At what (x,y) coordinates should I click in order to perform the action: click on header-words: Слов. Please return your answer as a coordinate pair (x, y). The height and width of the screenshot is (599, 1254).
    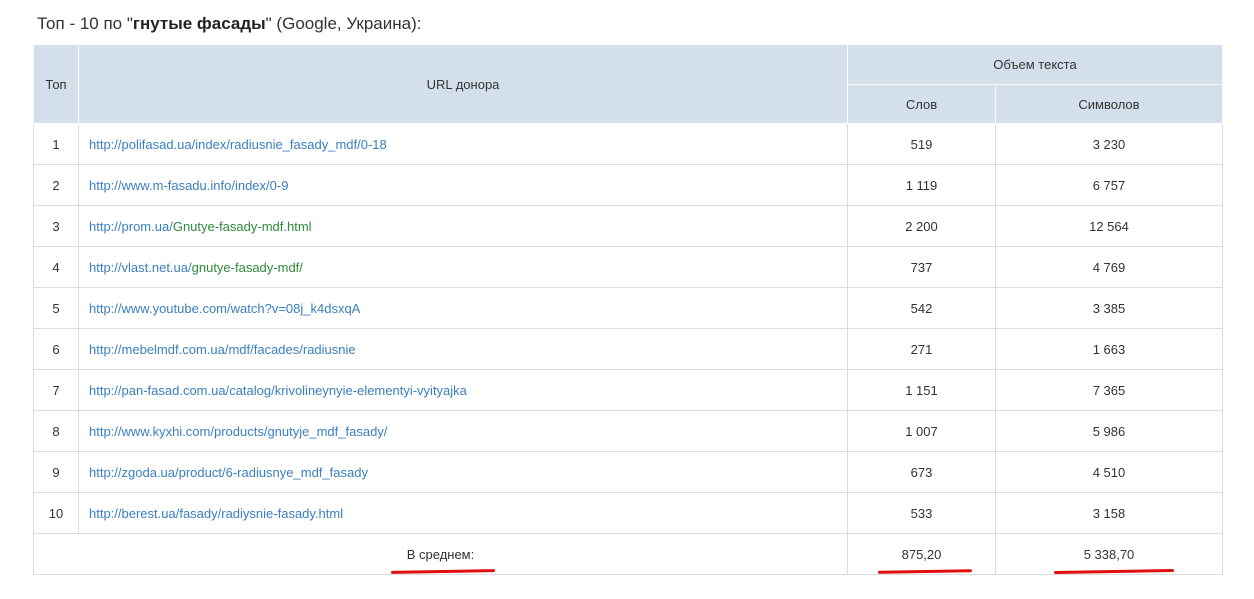
    Looking at the image, I should click on (921, 104).